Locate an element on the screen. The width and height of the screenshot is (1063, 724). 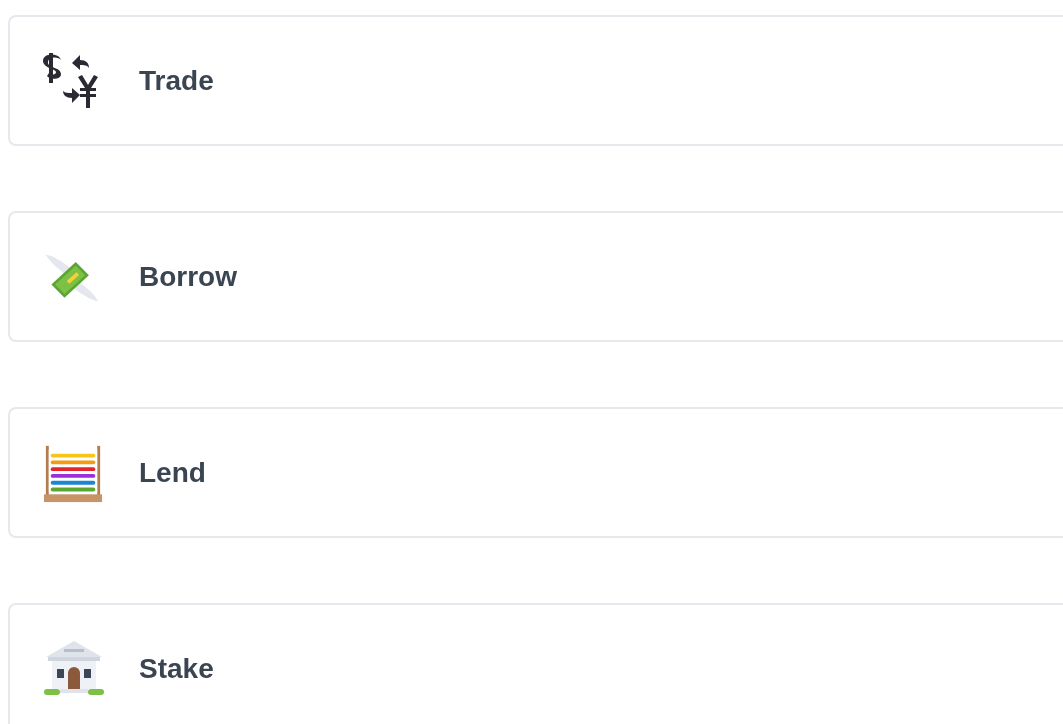
option-label: Trade is located at coordinates (176, 80).